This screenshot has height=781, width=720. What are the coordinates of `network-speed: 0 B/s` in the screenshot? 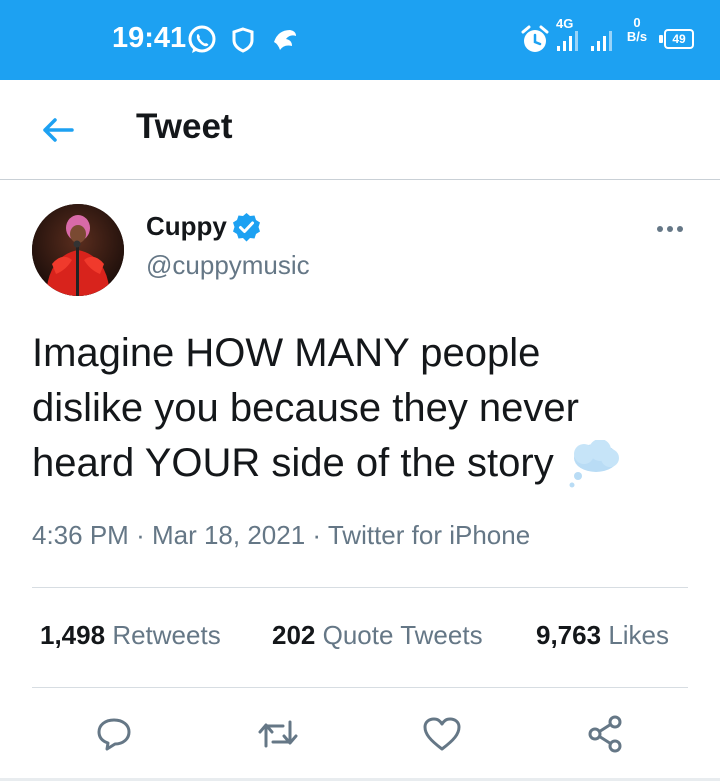 It's located at (637, 30).